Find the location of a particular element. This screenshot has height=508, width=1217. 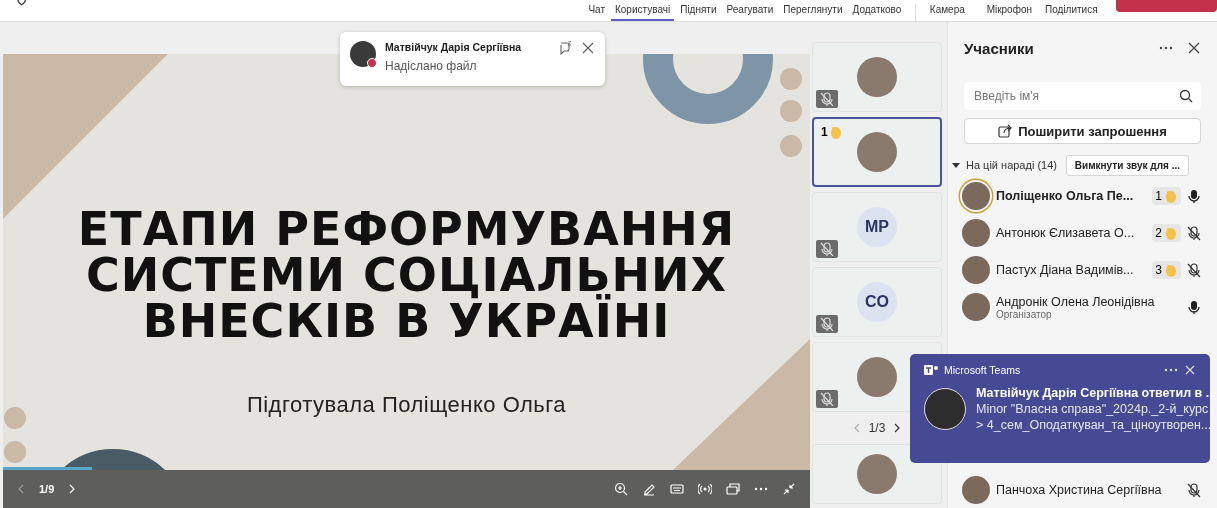

participant-name: Андронік Олена Леонідівна is located at coordinates (1076, 301).